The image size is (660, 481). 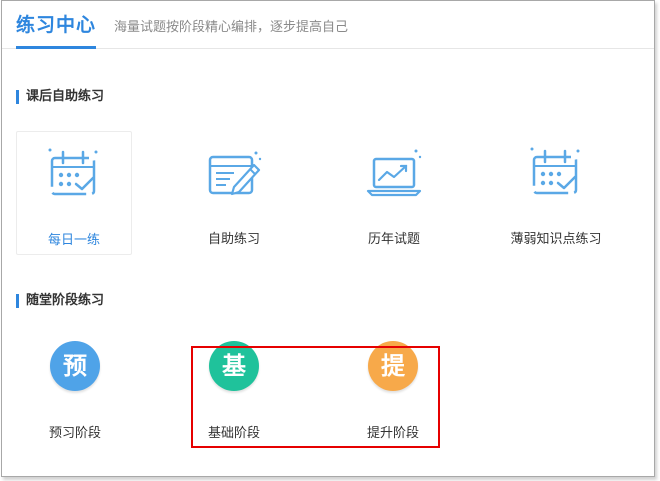 I want to click on page-subtitle: 海量试题按阶段精心编排，逐步提高自己, so click(x=231, y=27).